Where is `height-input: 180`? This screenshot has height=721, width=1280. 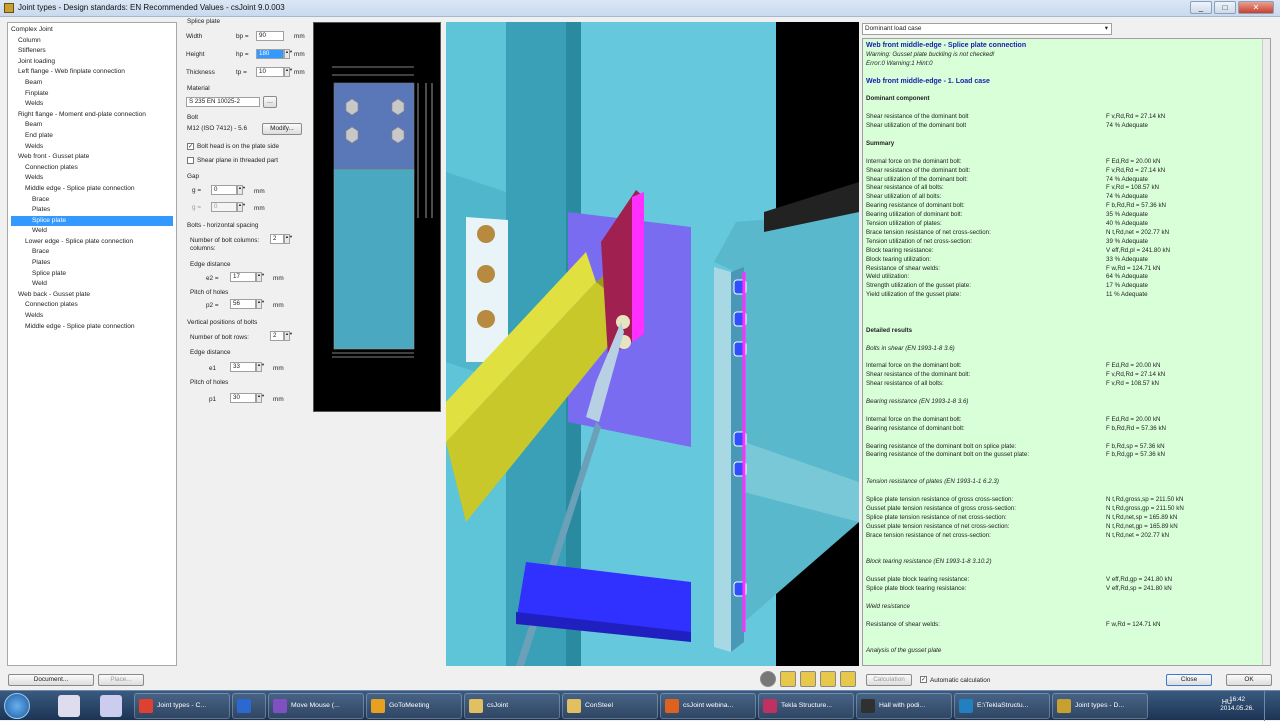
height-input: 180 is located at coordinates (270, 54).